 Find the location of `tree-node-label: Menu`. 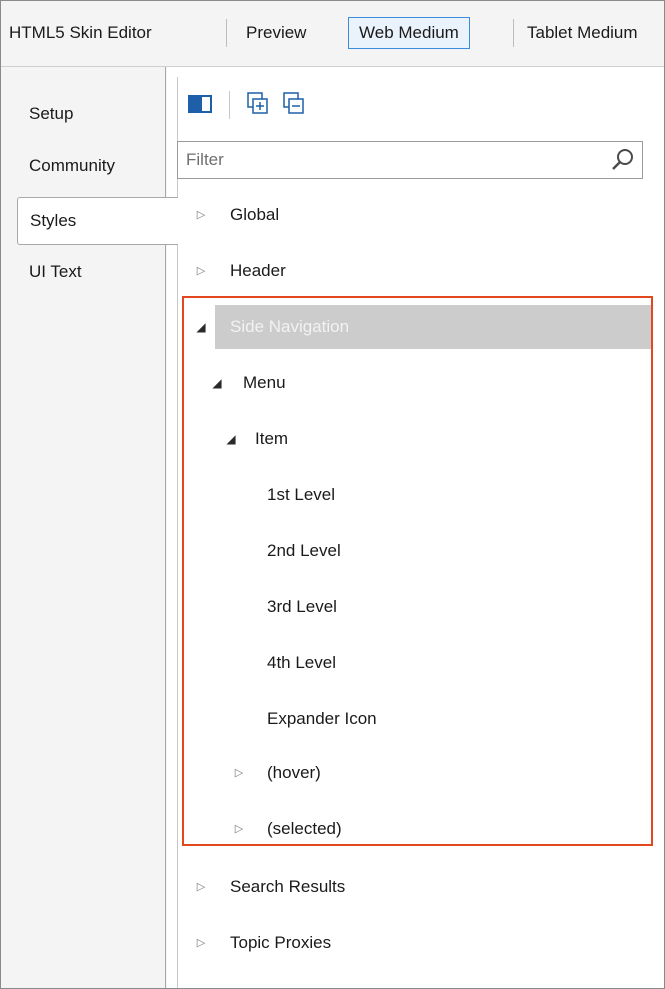

tree-node-label: Menu is located at coordinates (264, 382).